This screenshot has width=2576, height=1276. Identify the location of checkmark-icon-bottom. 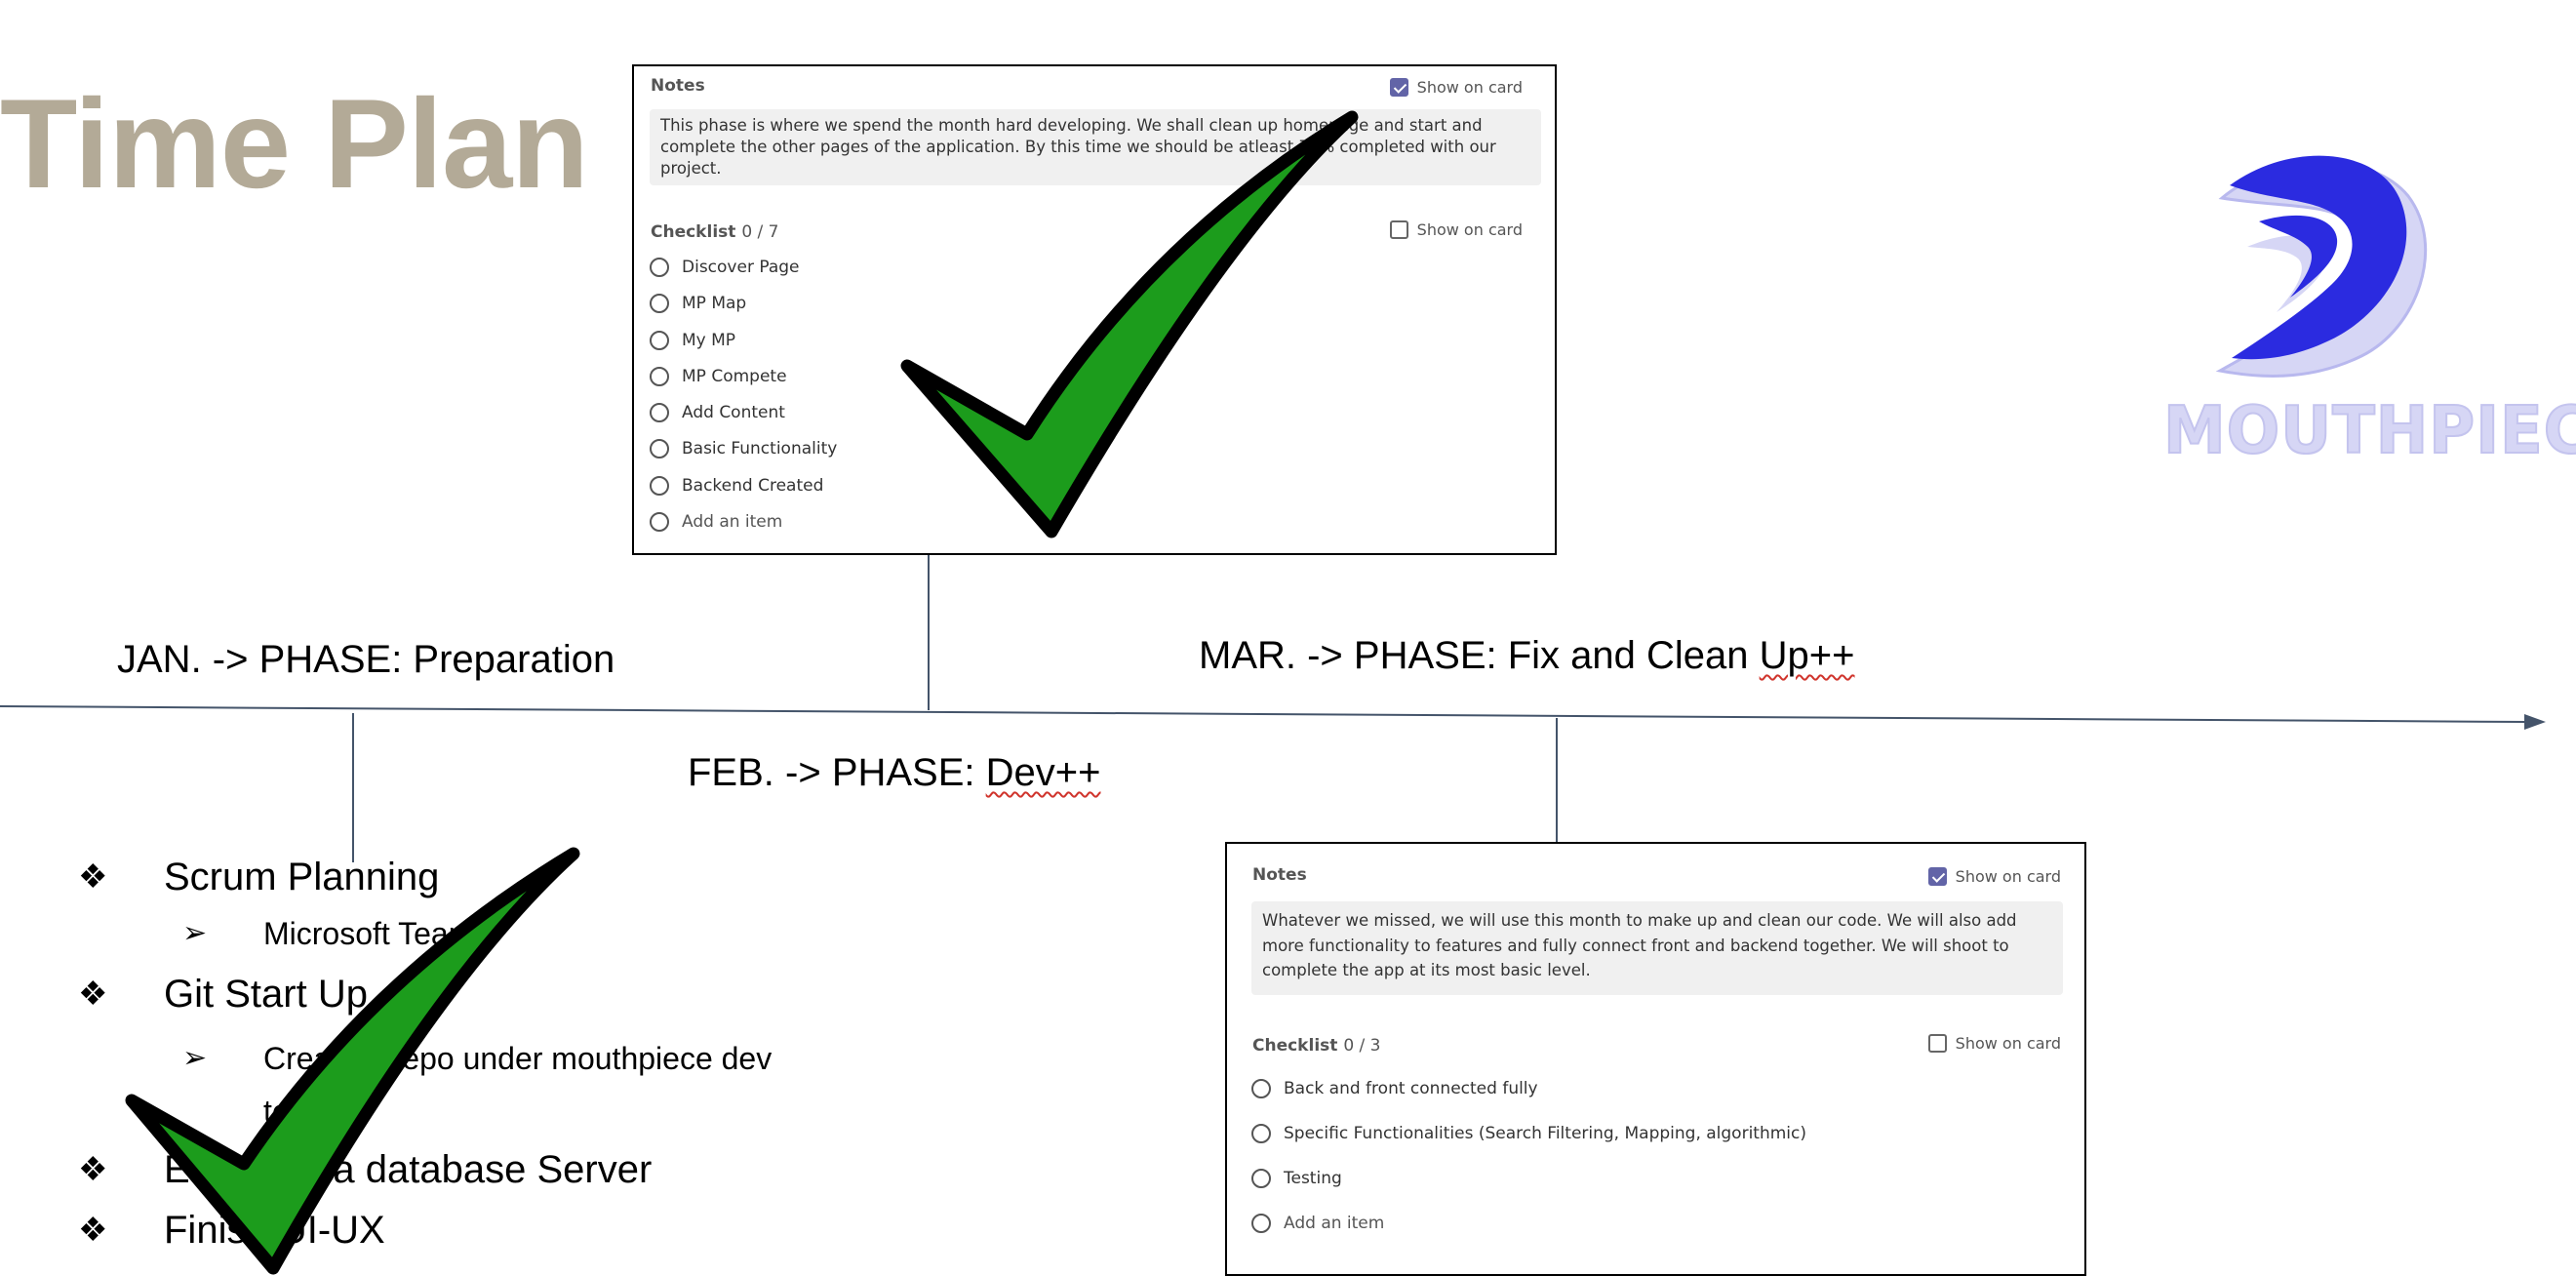
(352, 1061).